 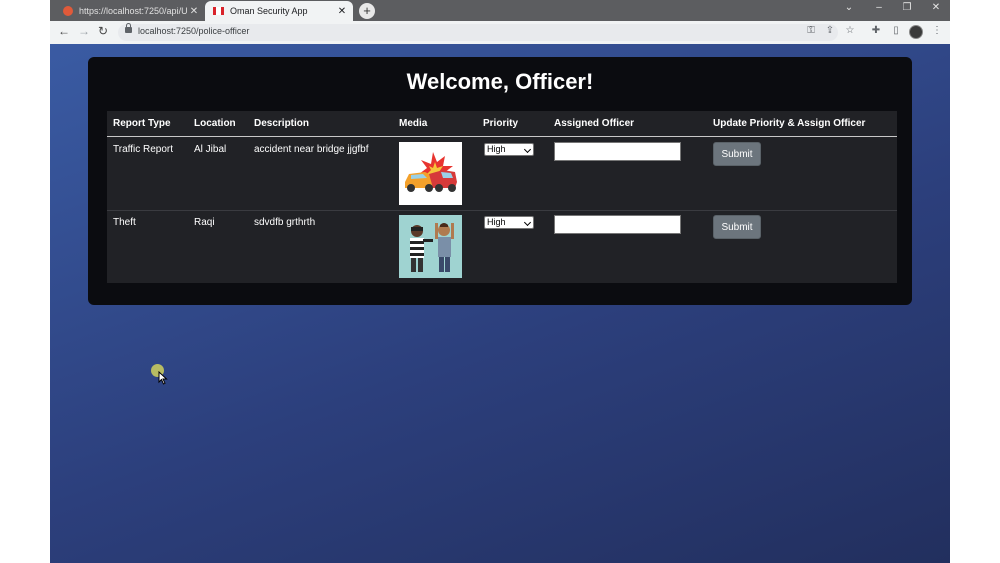 I want to click on tab-api-user: https://localhost:7250/api/User/ ✕, so click(x=130, y=11).